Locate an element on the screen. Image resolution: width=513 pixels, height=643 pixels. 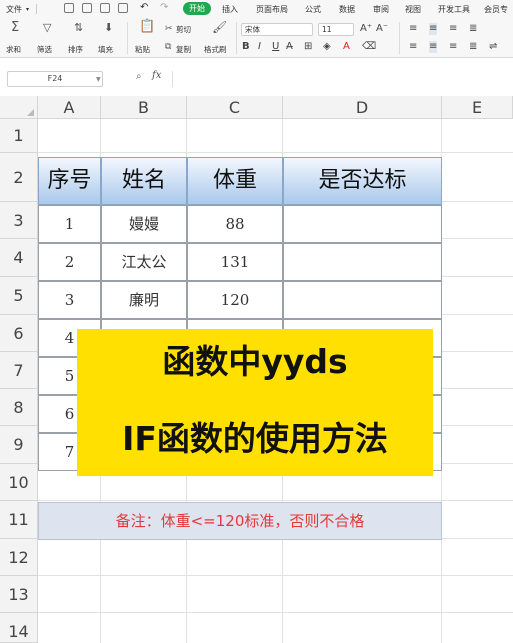
bold-icon: B is located at coordinates (246, 47).